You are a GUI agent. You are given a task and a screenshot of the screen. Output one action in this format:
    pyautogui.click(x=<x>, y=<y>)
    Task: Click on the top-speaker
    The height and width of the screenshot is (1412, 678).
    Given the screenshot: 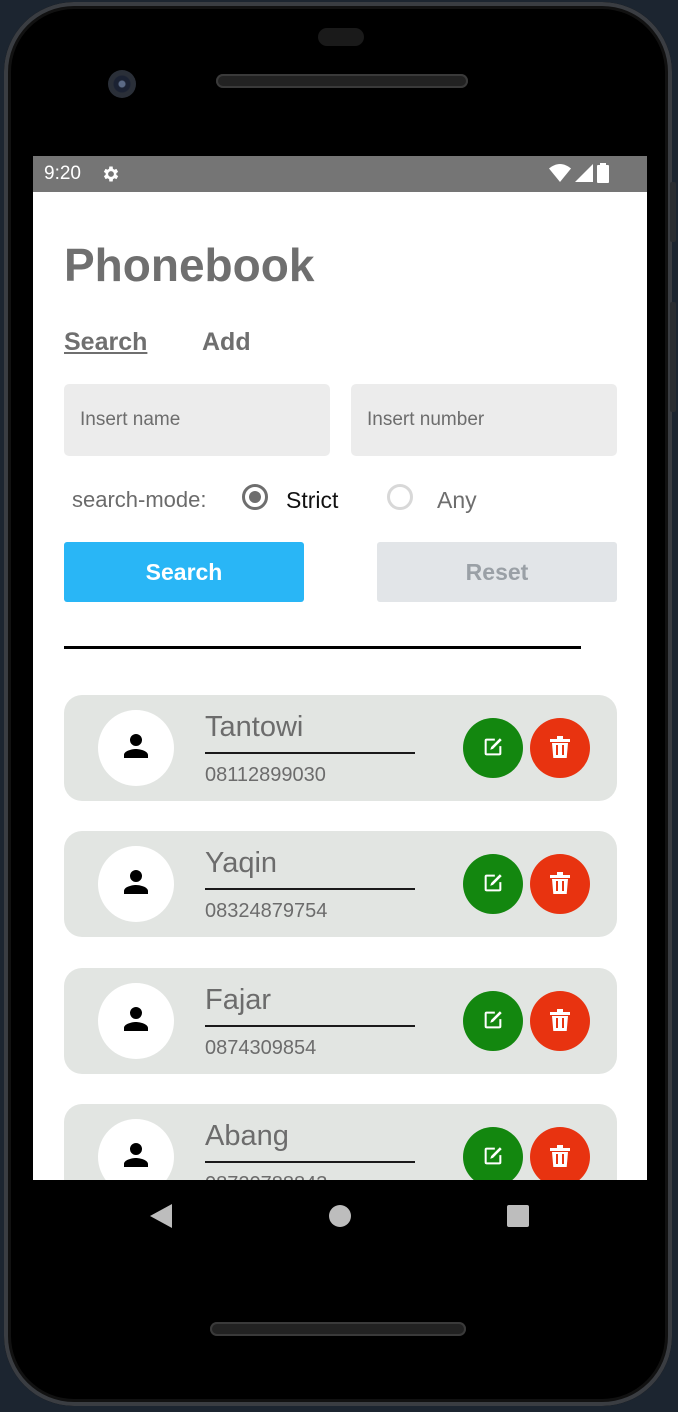 What is the action you would take?
    pyautogui.click(x=342, y=81)
    